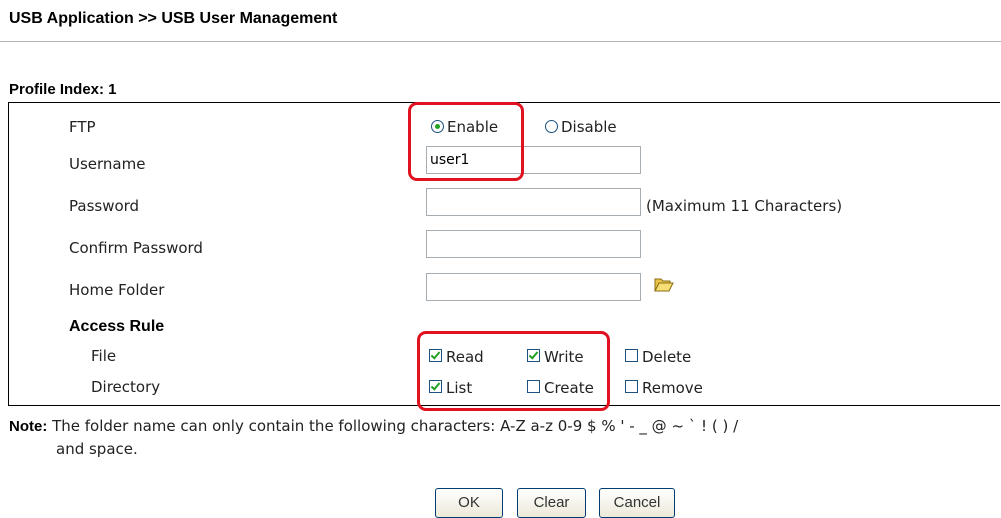  I want to click on directory-remove-label: Remove, so click(672, 388).